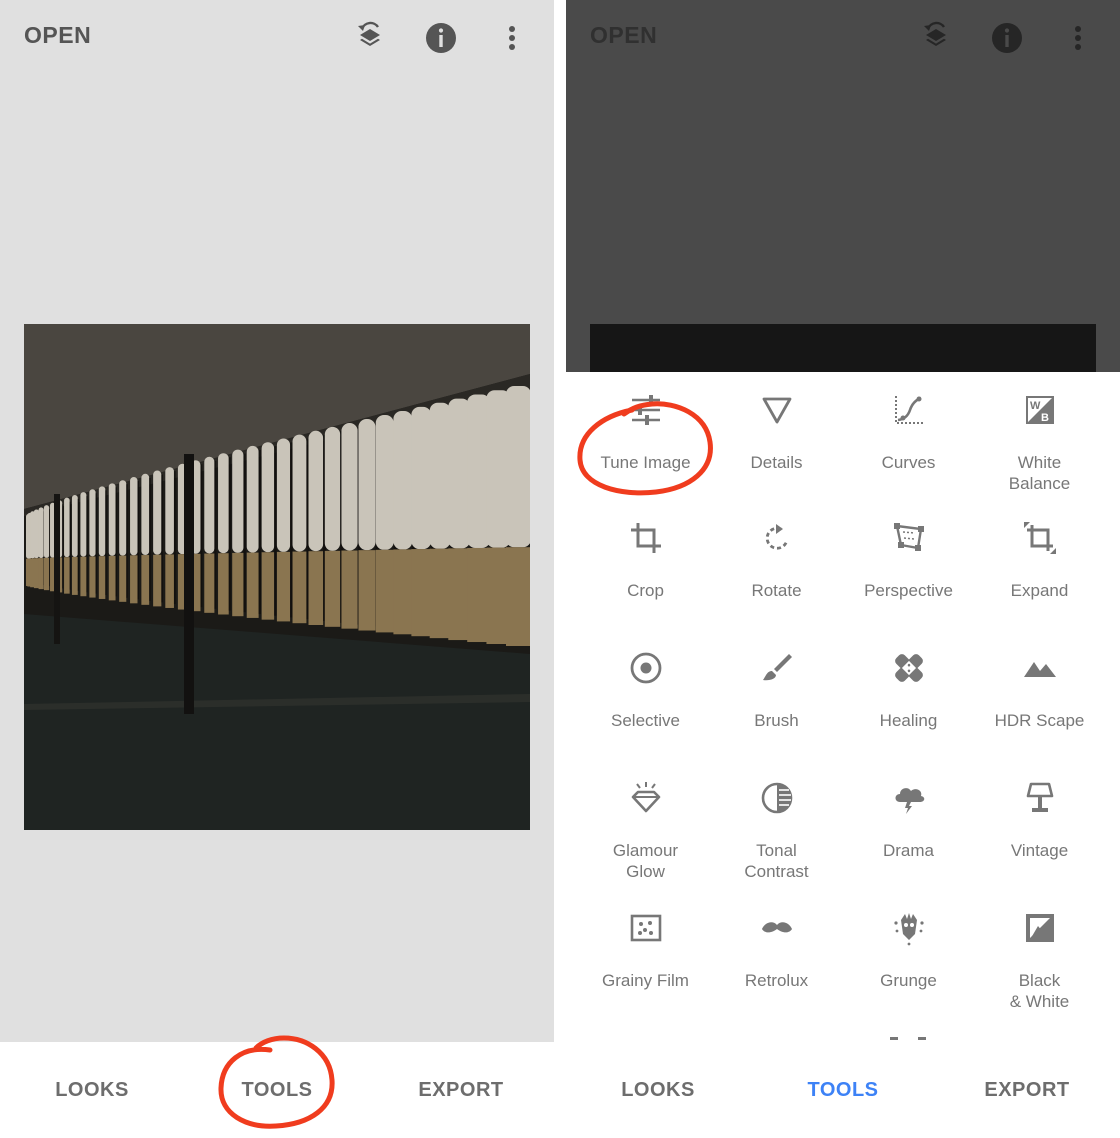 The height and width of the screenshot is (1138, 1120). What do you see at coordinates (908, 690) in the screenshot?
I see `tool-healing: Healing` at bounding box center [908, 690].